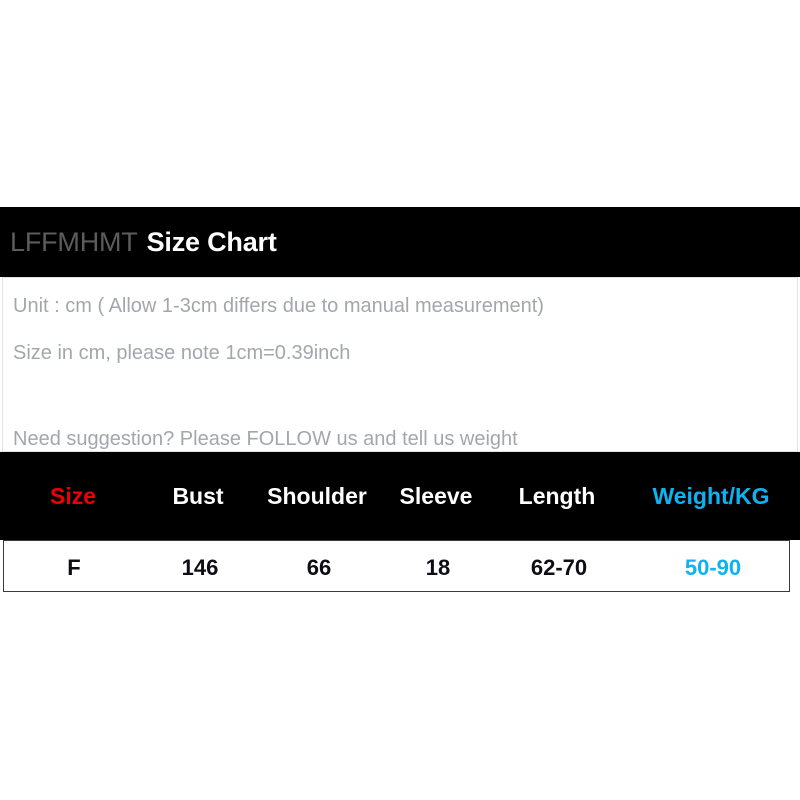 This screenshot has height=800, width=800. What do you see at coordinates (73, 496) in the screenshot?
I see `column-header-size: Size` at bounding box center [73, 496].